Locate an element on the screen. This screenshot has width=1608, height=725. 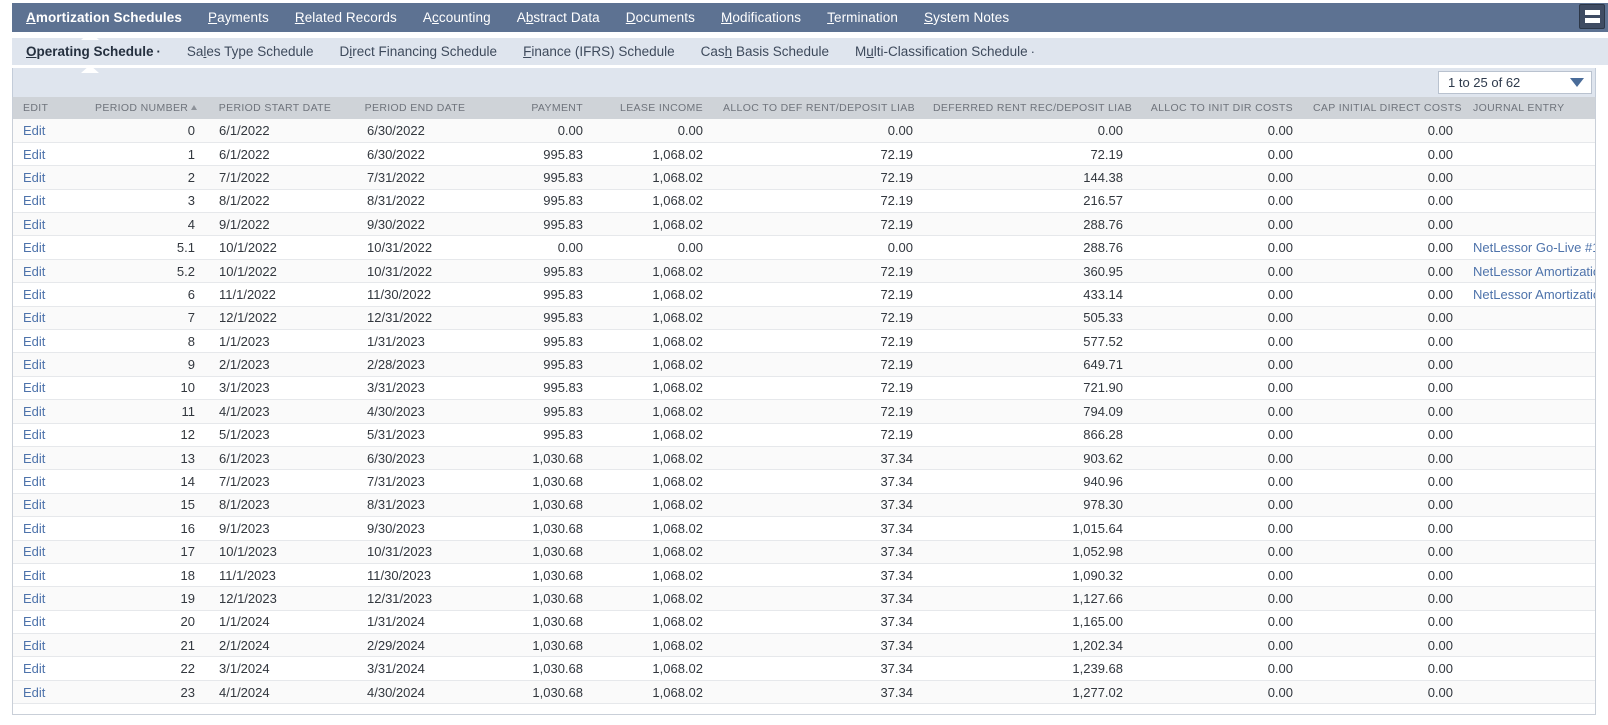
pagination-dropdown: 1 to 25 of 62 is located at coordinates (1515, 82).